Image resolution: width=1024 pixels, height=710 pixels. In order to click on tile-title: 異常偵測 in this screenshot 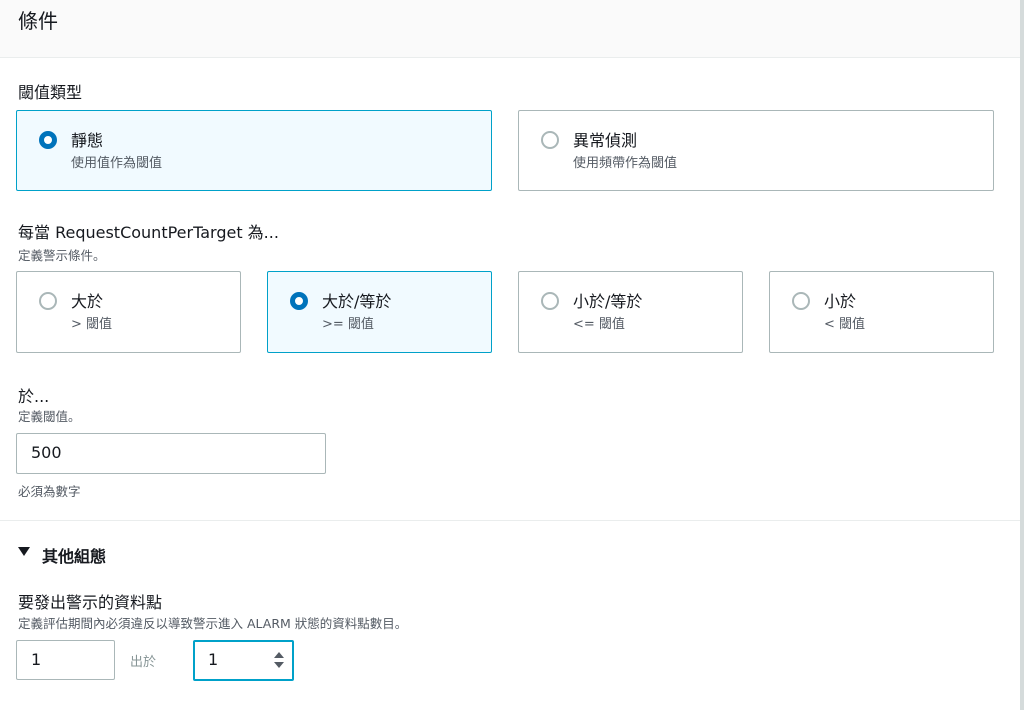, I will do `click(605, 140)`.